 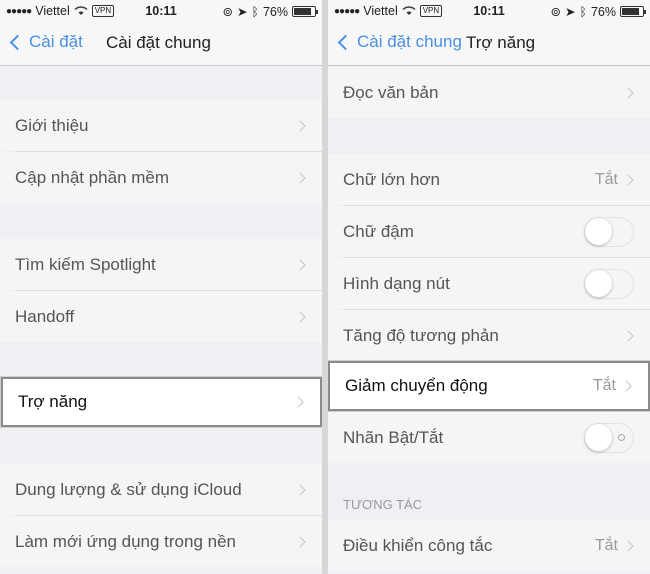 I want to click on list-item-icloud: Dung lượng & sử dụng iCloud, so click(x=161, y=489).